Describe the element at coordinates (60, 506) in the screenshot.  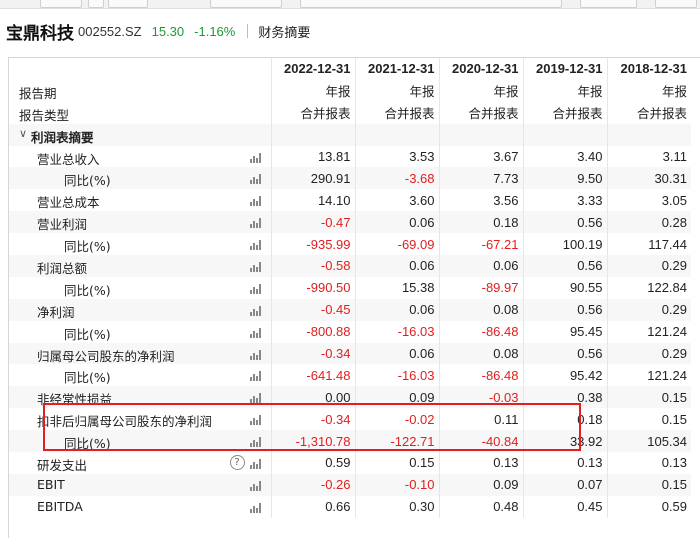
I see `row-label: EBITDA` at that location.